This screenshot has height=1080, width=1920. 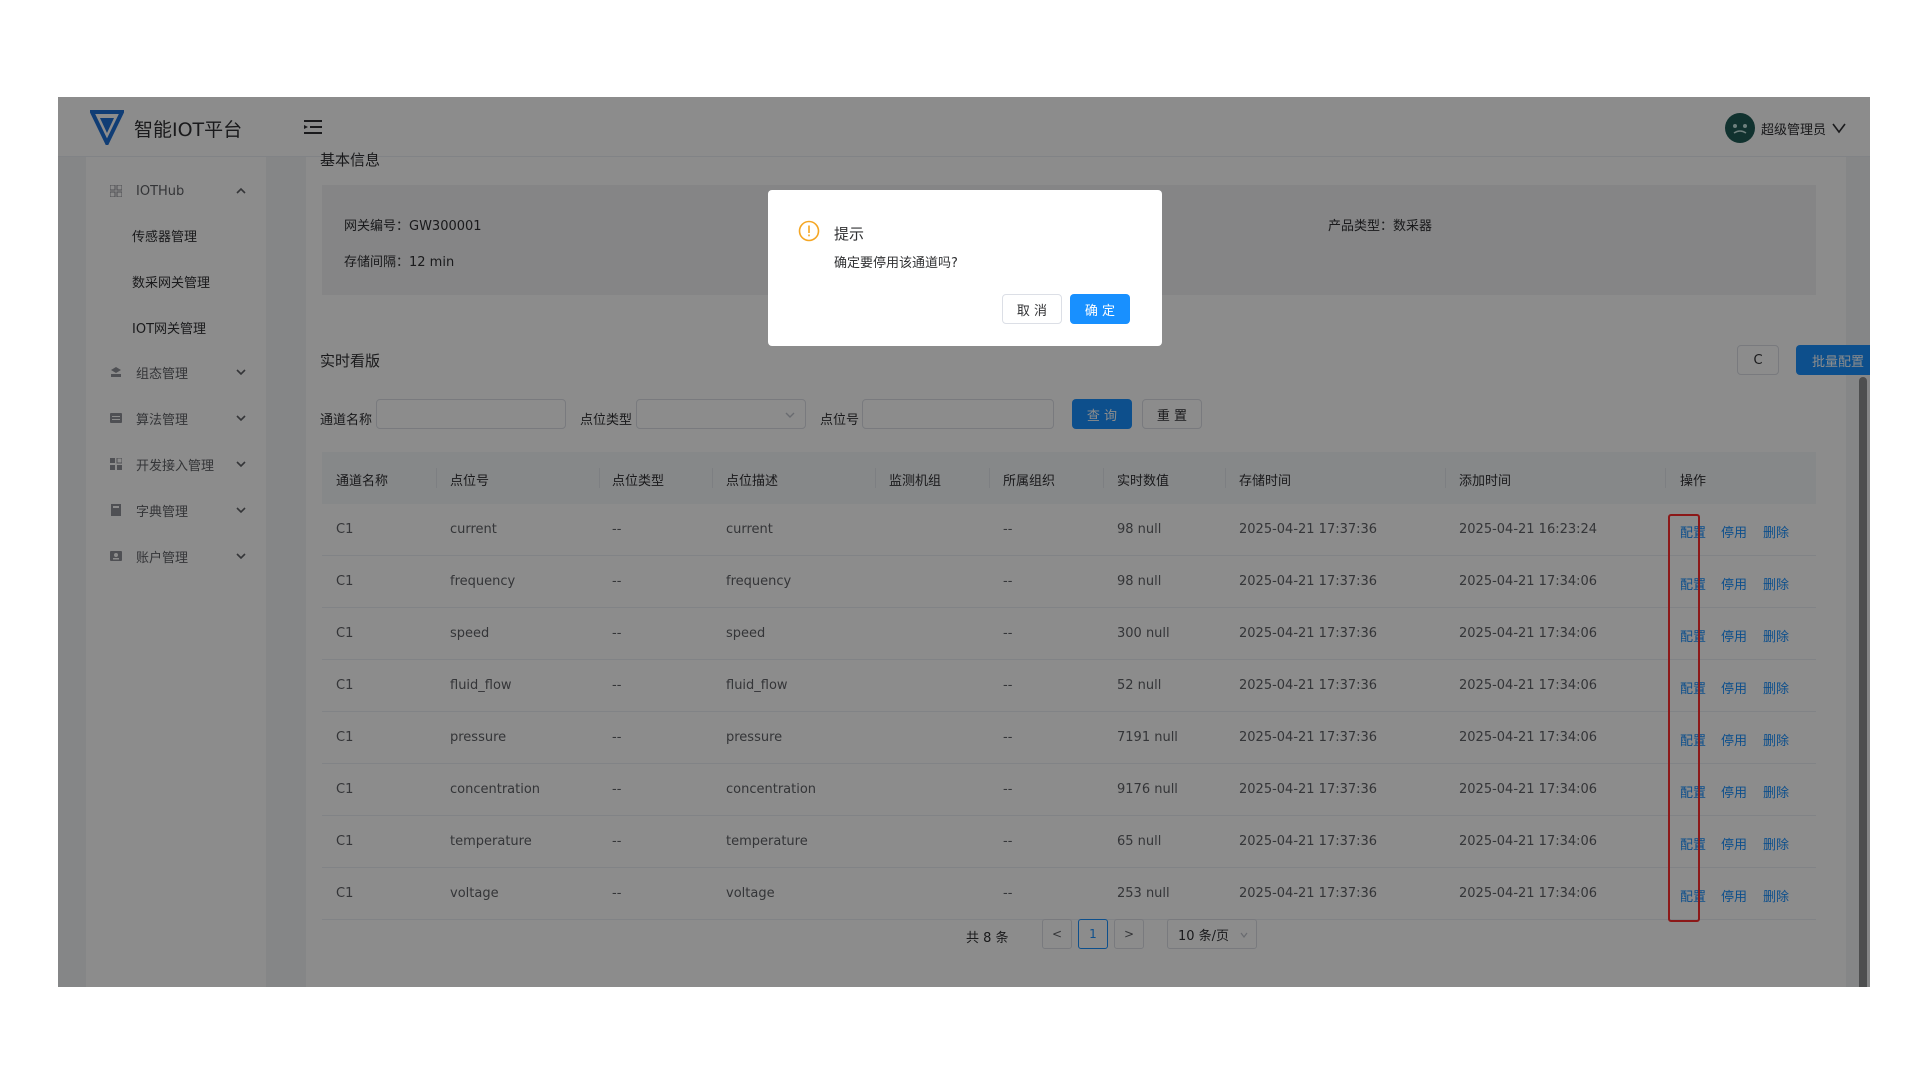 I want to click on confirm-button: 确 定, so click(x=1100, y=309).